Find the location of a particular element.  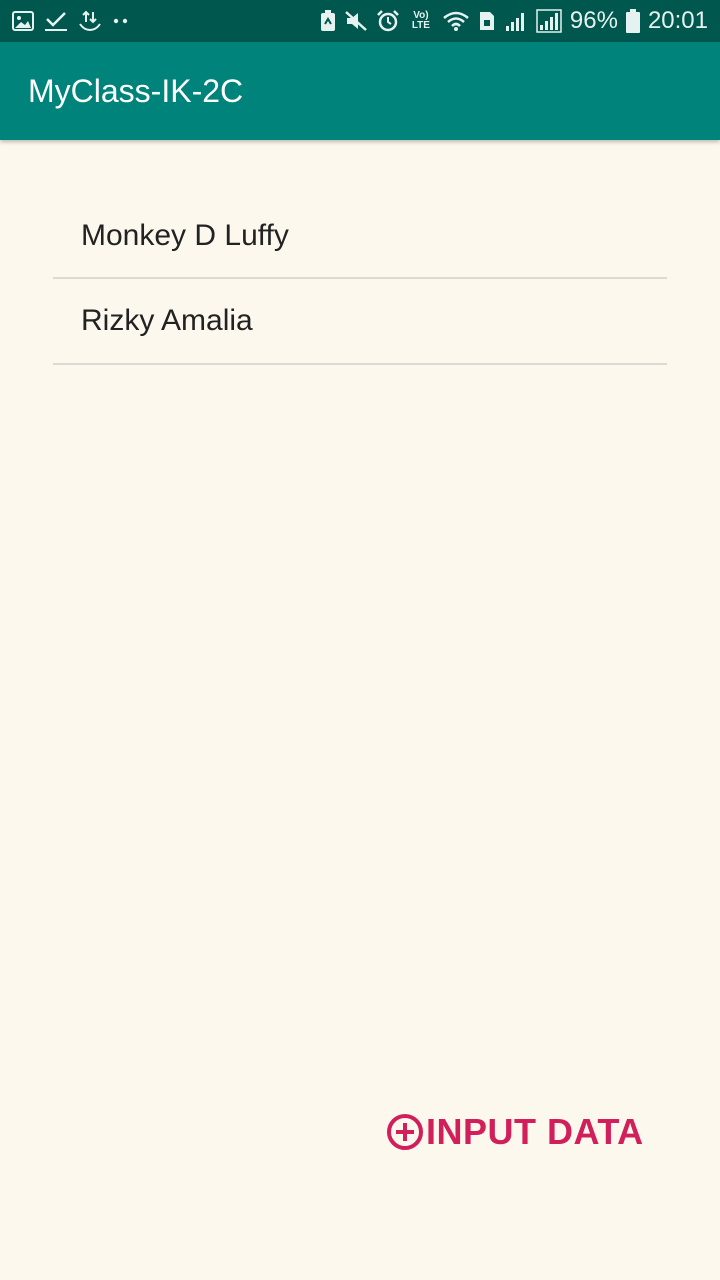

input-data-button: INPUT DATA is located at coordinates (515, 1132).